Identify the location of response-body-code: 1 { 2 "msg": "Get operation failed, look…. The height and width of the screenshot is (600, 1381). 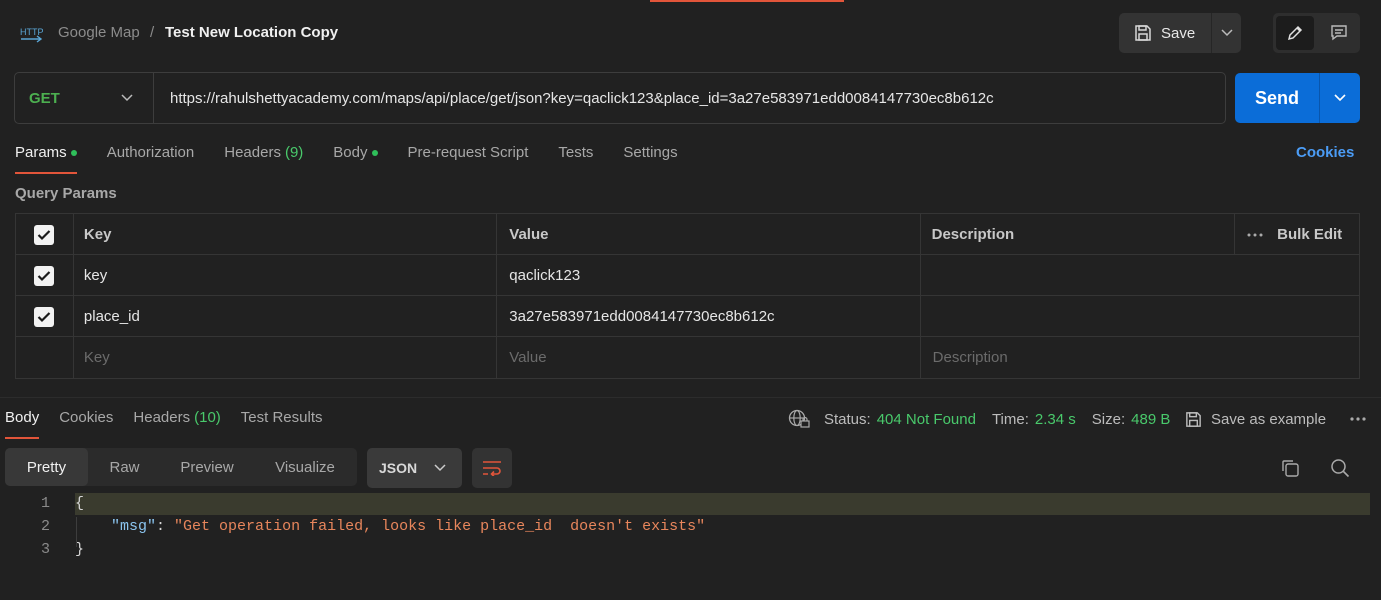
(690, 526).